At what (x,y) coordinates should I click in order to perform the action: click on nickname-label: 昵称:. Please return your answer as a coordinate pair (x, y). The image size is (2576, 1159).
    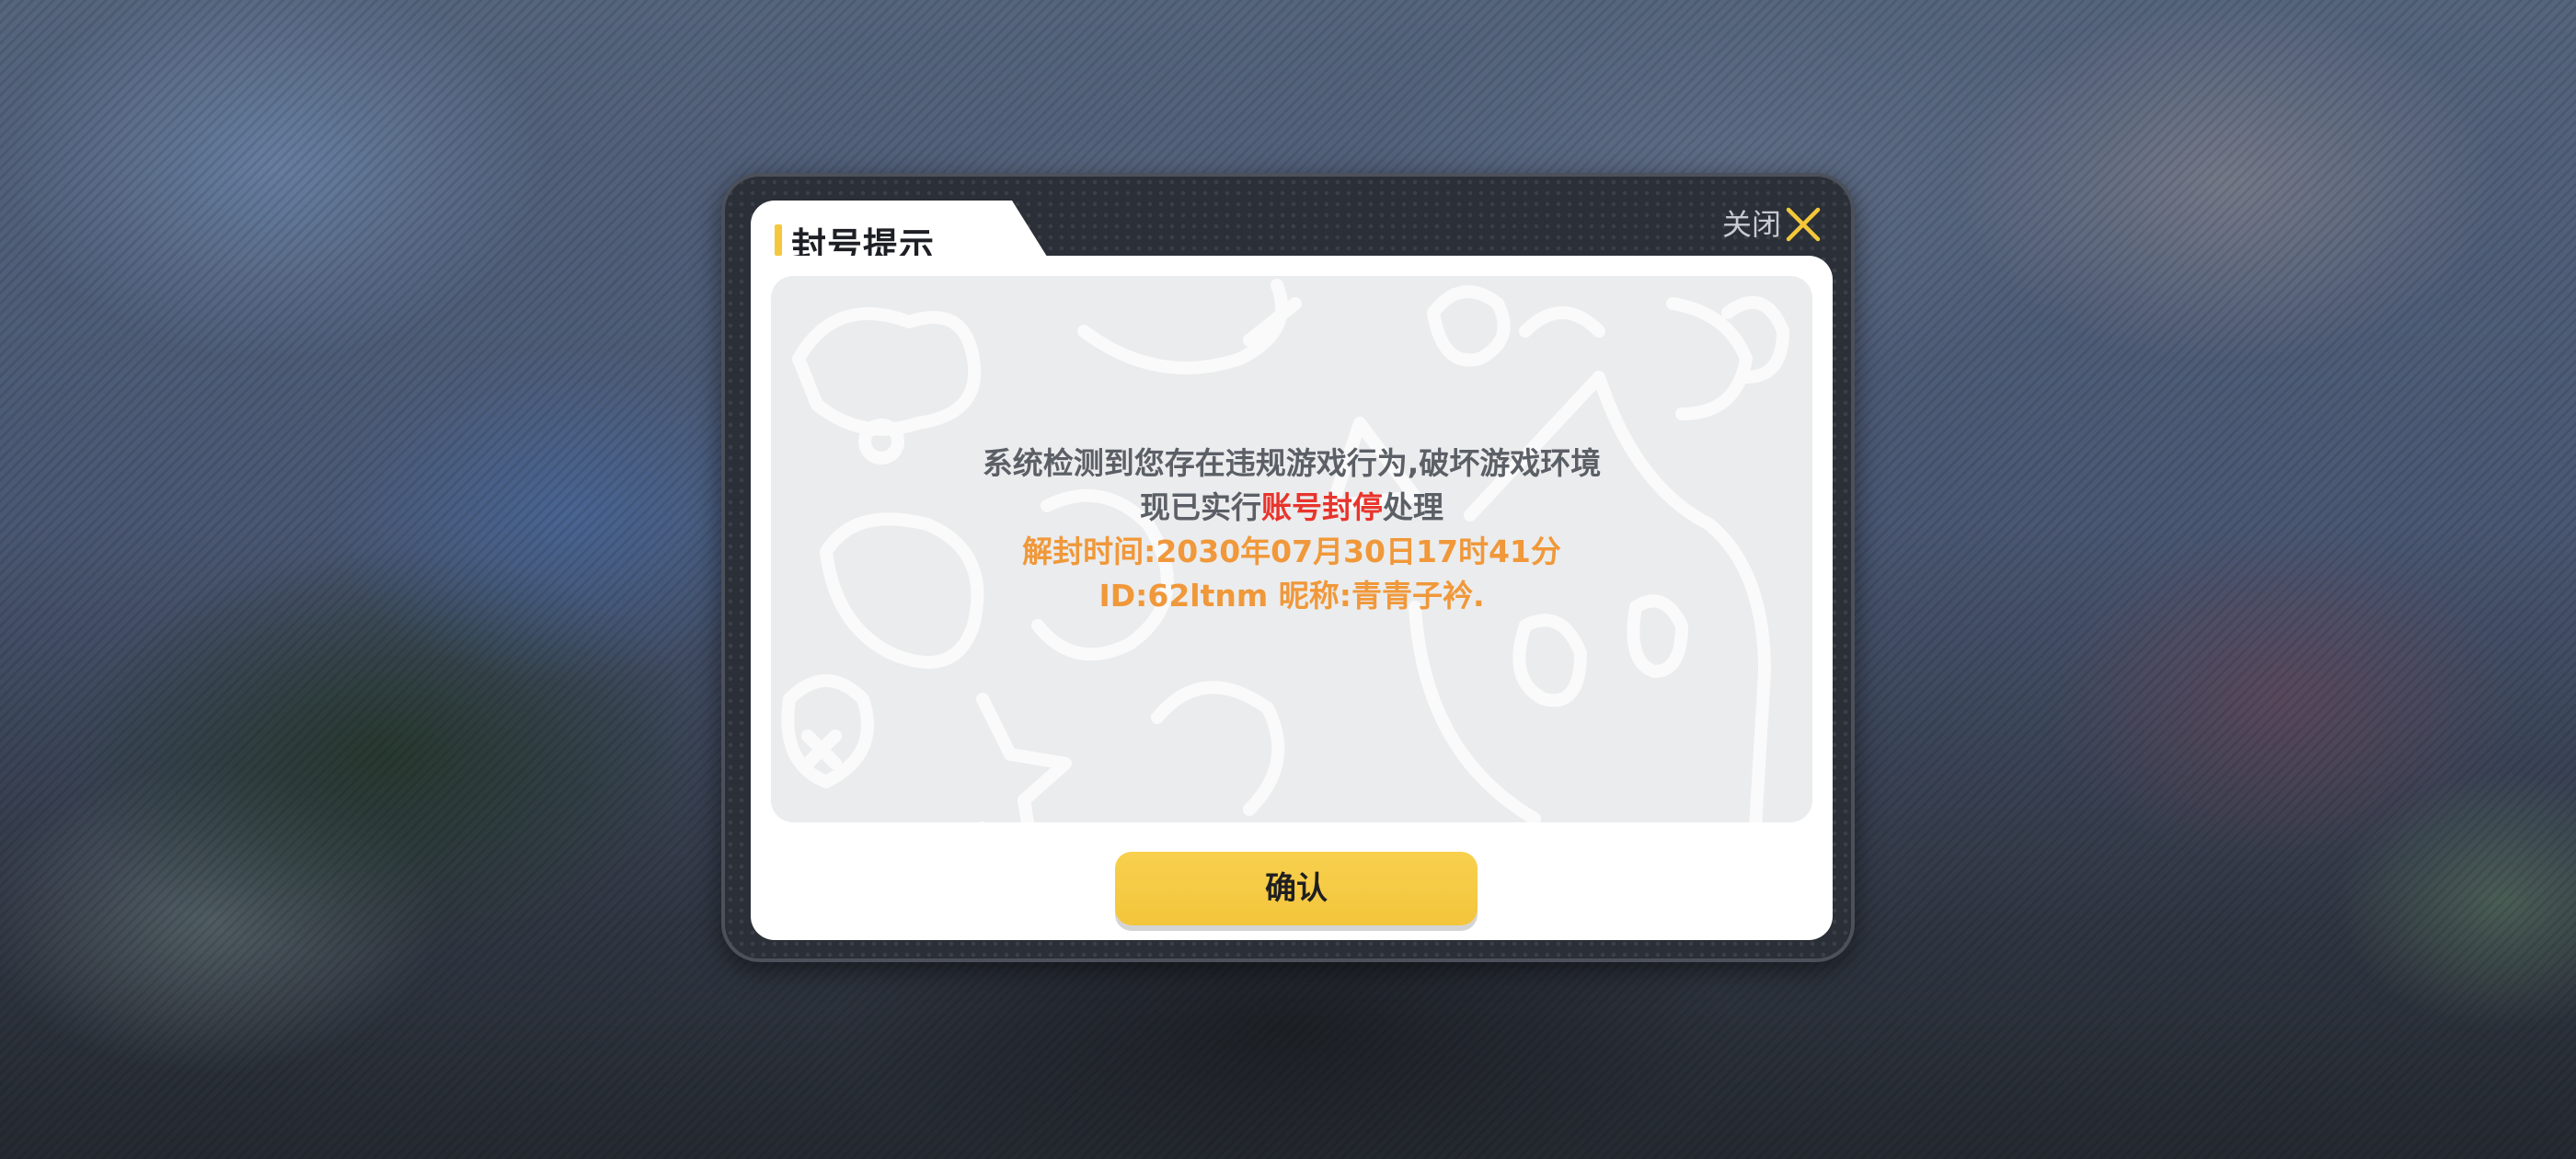
    Looking at the image, I should click on (1314, 596).